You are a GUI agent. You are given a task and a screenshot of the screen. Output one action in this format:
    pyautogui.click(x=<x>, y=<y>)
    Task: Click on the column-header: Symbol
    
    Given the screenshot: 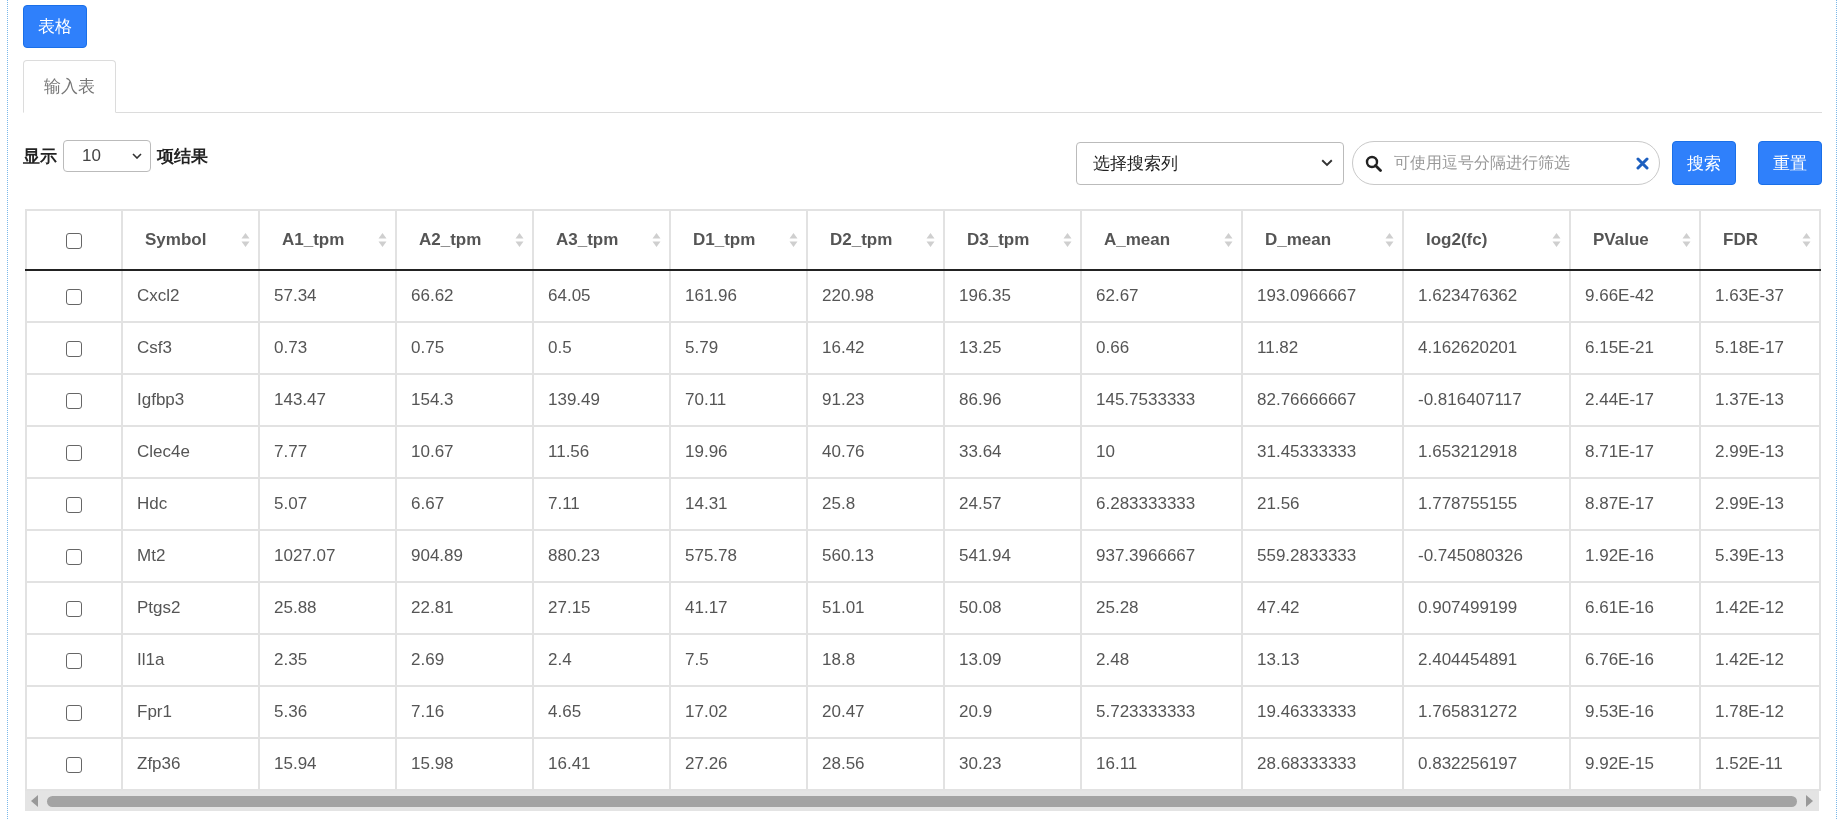 What is the action you would take?
    pyautogui.click(x=176, y=240)
    